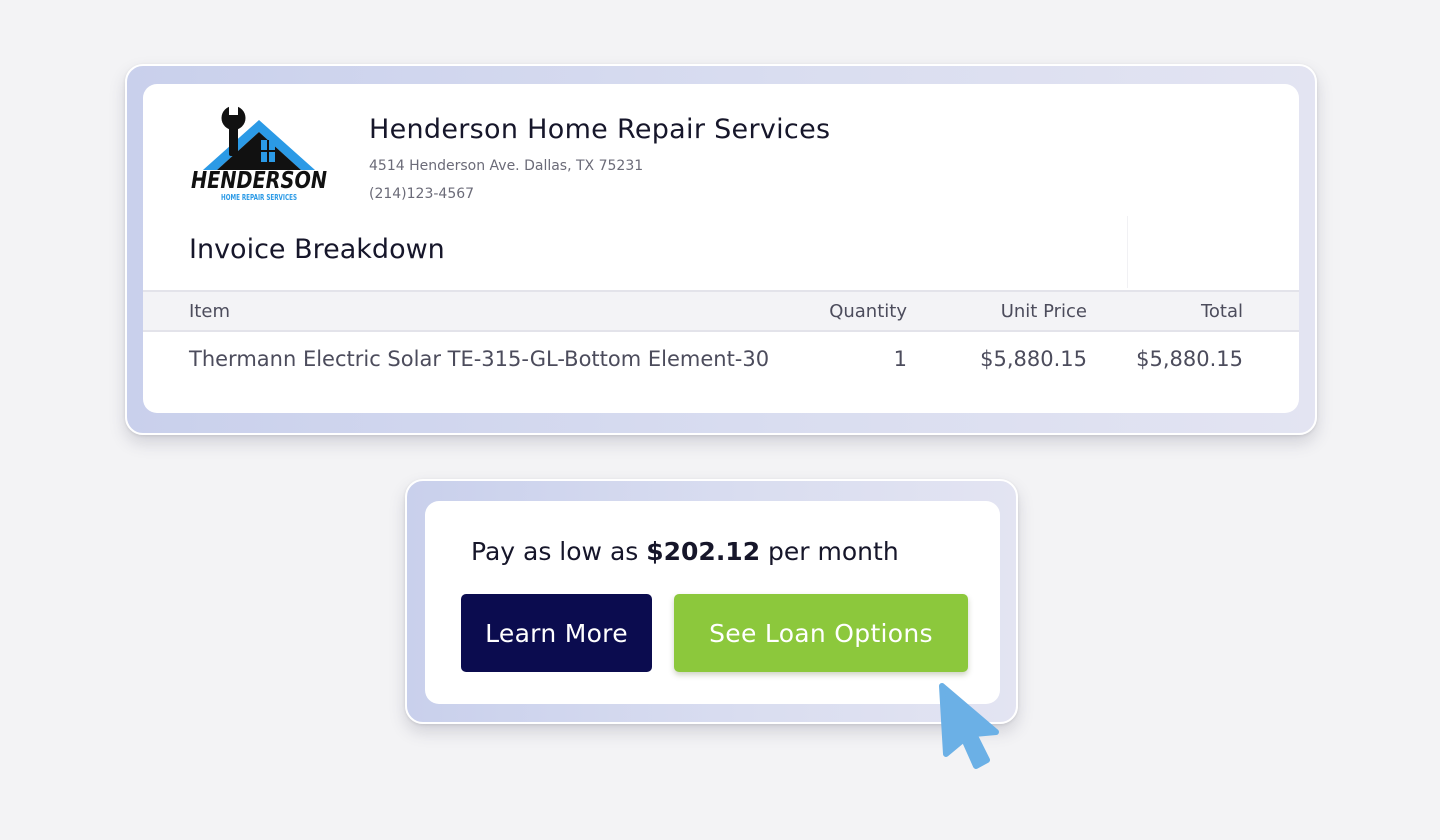  Describe the element at coordinates (422, 194) in the screenshot. I see `company-phone: (214)123-4567` at that location.